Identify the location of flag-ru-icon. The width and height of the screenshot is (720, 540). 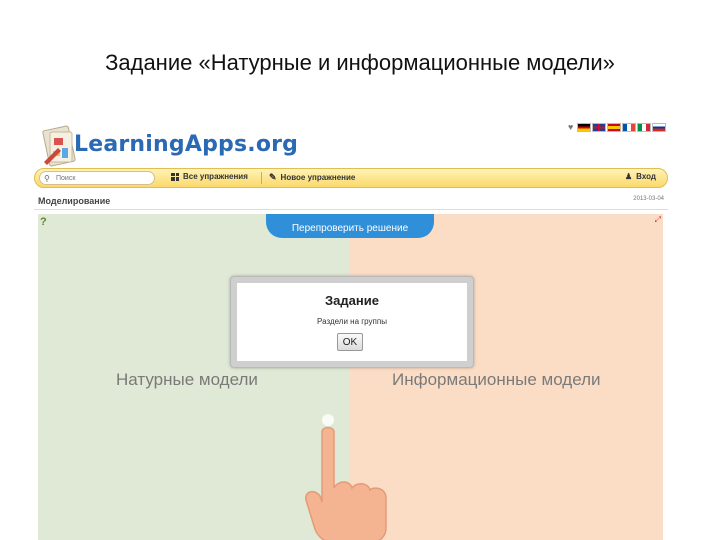
(659, 127).